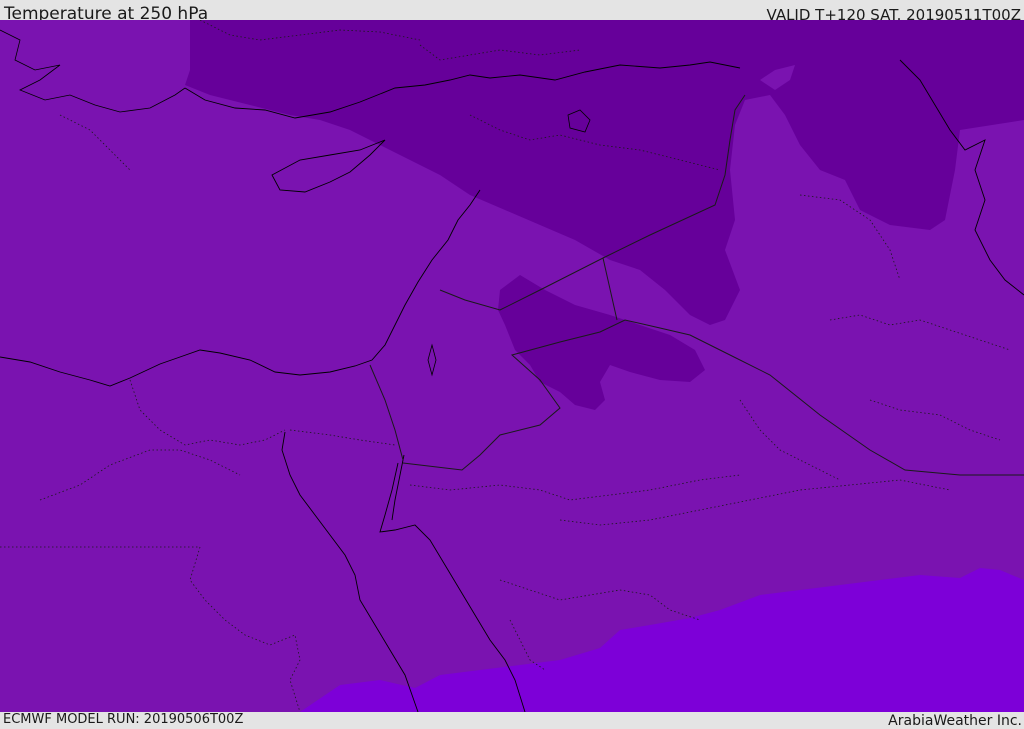 This screenshot has height=729, width=1024. I want to click on model-run-label: ECMWF MODEL RUN: 20190506T00Z, so click(123, 719).